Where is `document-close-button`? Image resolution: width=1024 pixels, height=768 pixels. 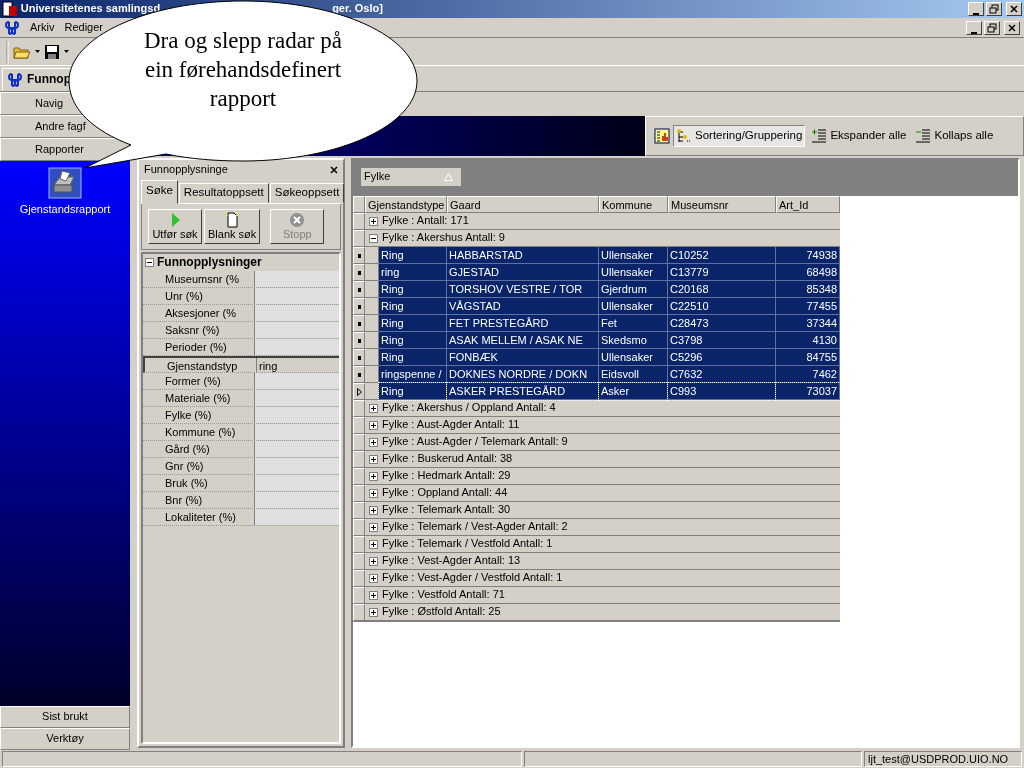
document-close-button is located at coordinates (1012, 27).